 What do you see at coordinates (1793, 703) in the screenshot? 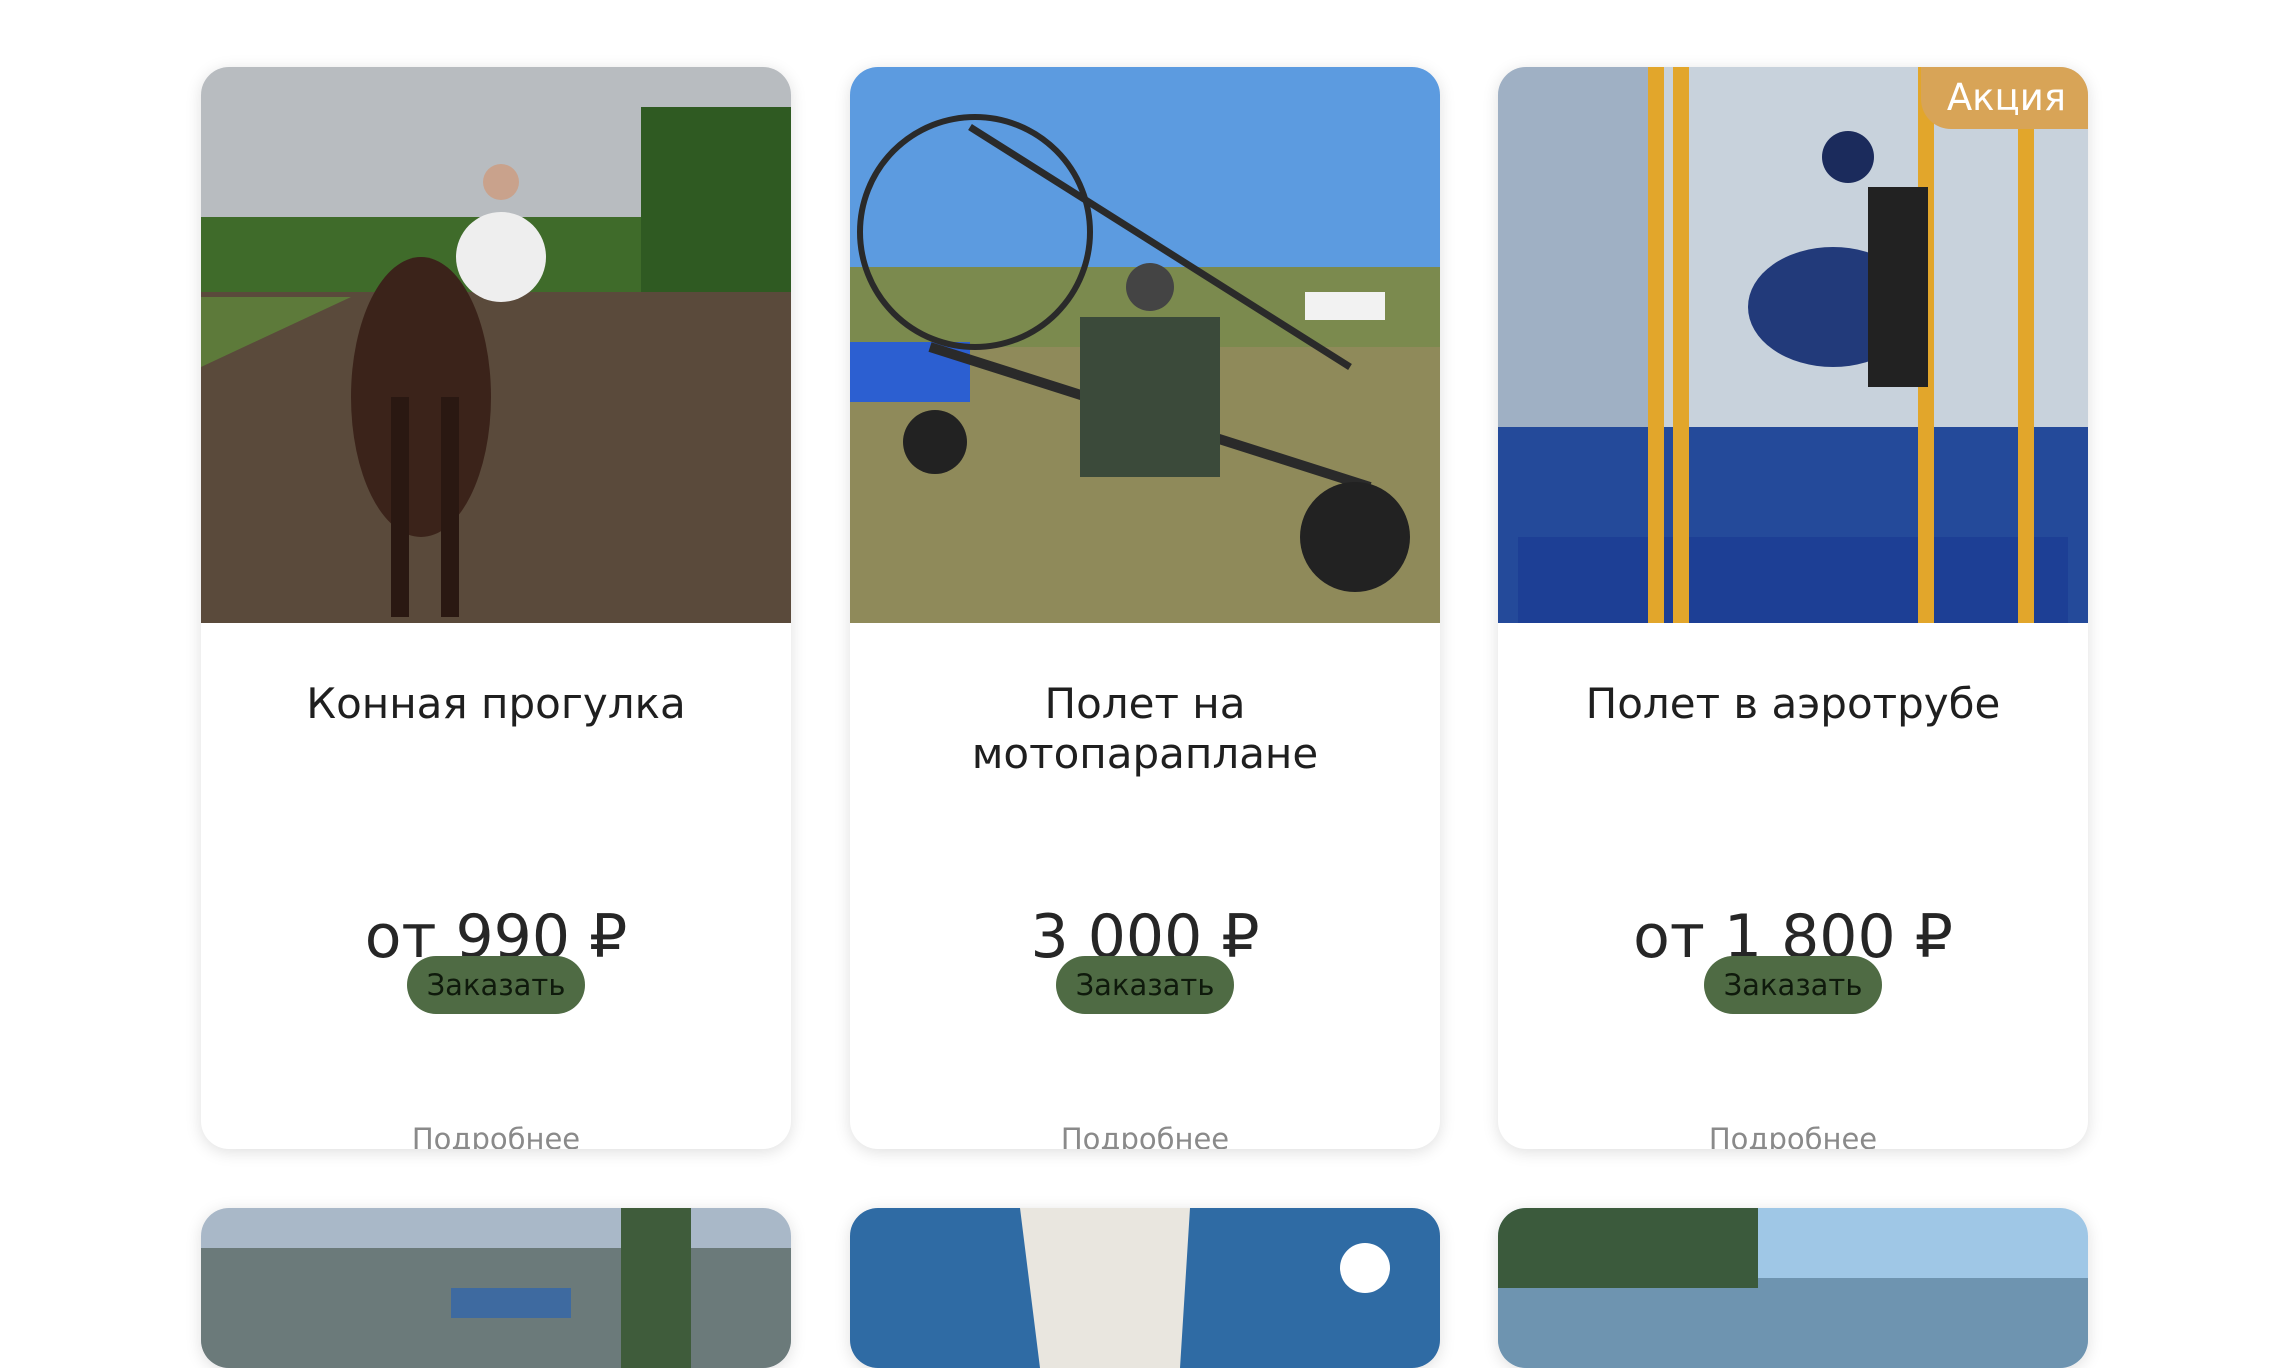
I see `card-title: Полет в аэротрубе` at bounding box center [1793, 703].